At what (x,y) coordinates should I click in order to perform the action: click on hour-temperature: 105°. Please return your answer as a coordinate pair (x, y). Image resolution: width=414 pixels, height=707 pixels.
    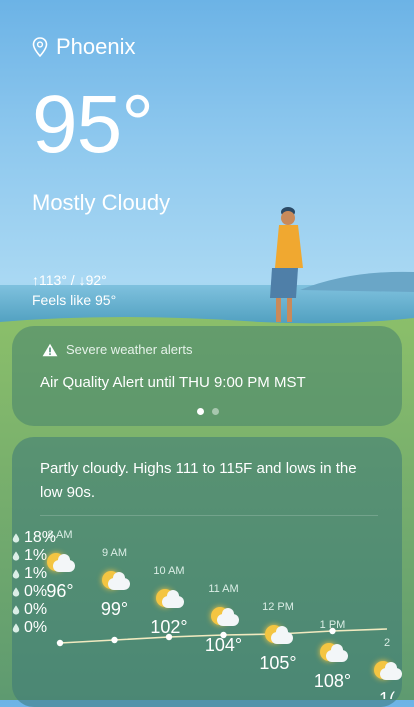
    Looking at the image, I should click on (278, 663).